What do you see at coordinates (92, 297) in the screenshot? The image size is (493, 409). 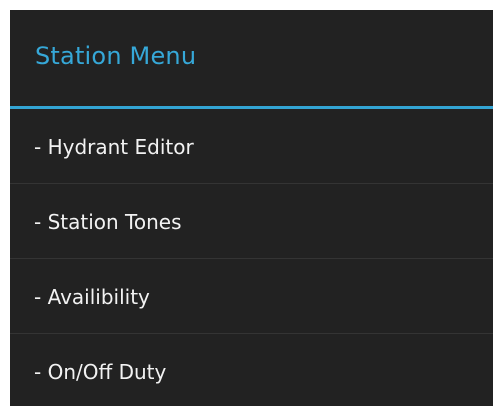 I see `menu-item-label: - Availibility` at bounding box center [92, 297].